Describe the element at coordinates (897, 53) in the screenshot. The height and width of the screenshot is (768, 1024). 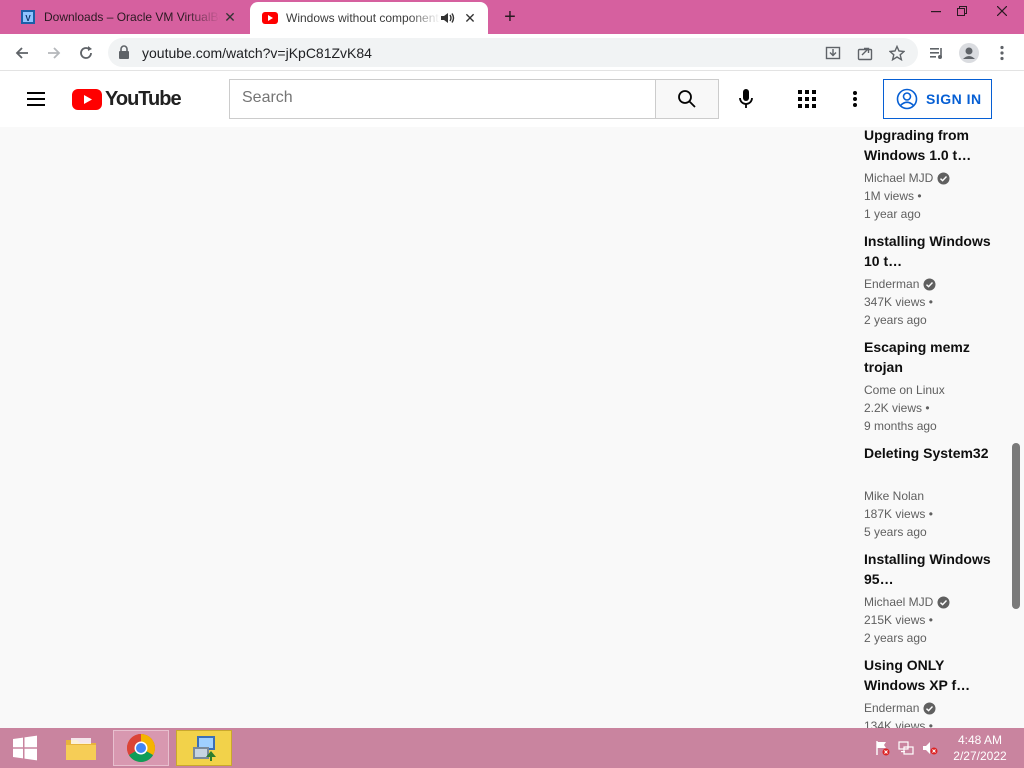
I see `bookmark-star-icon` at that location.